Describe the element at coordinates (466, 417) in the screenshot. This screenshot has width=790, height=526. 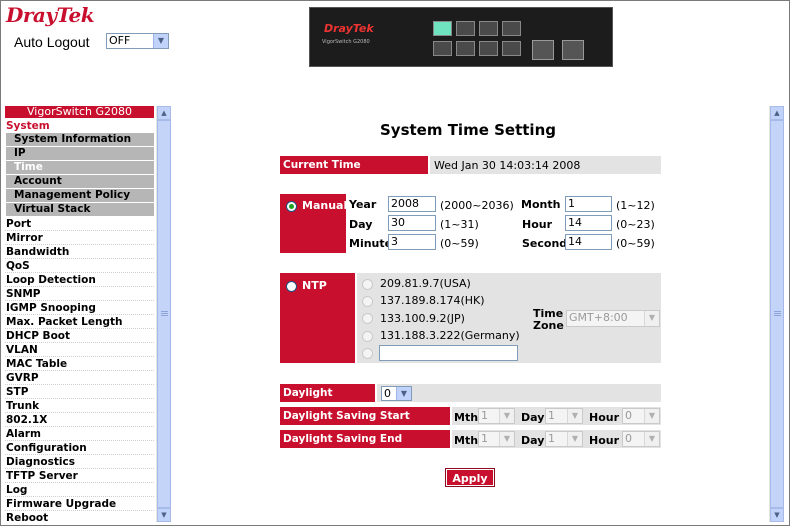
I see `start-mth-label: Mth` at that location.